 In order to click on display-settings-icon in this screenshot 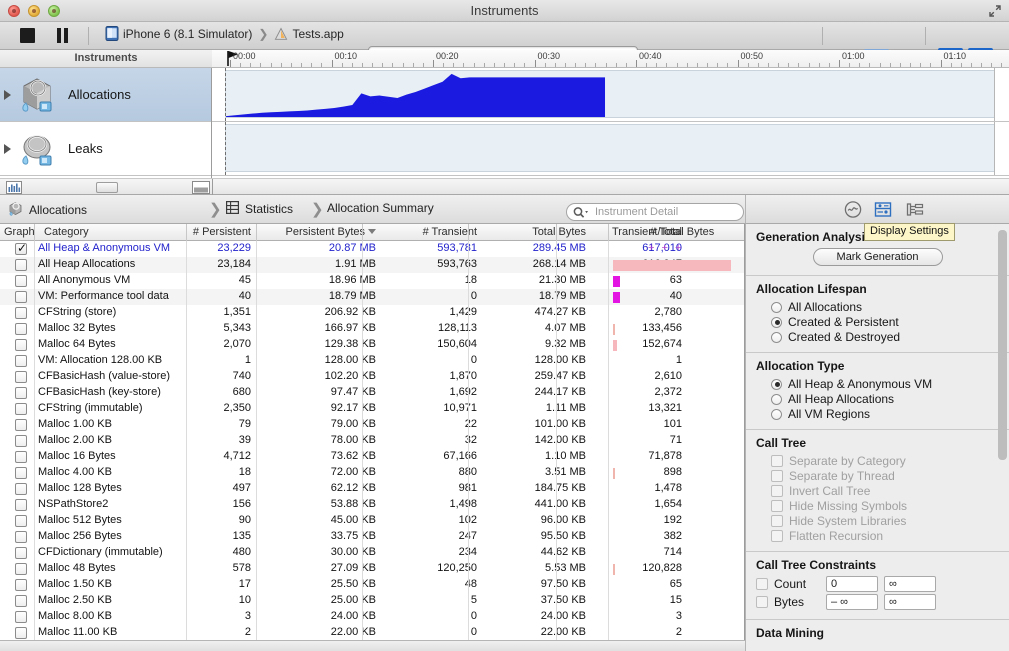, I will do `click(883, 209)`.